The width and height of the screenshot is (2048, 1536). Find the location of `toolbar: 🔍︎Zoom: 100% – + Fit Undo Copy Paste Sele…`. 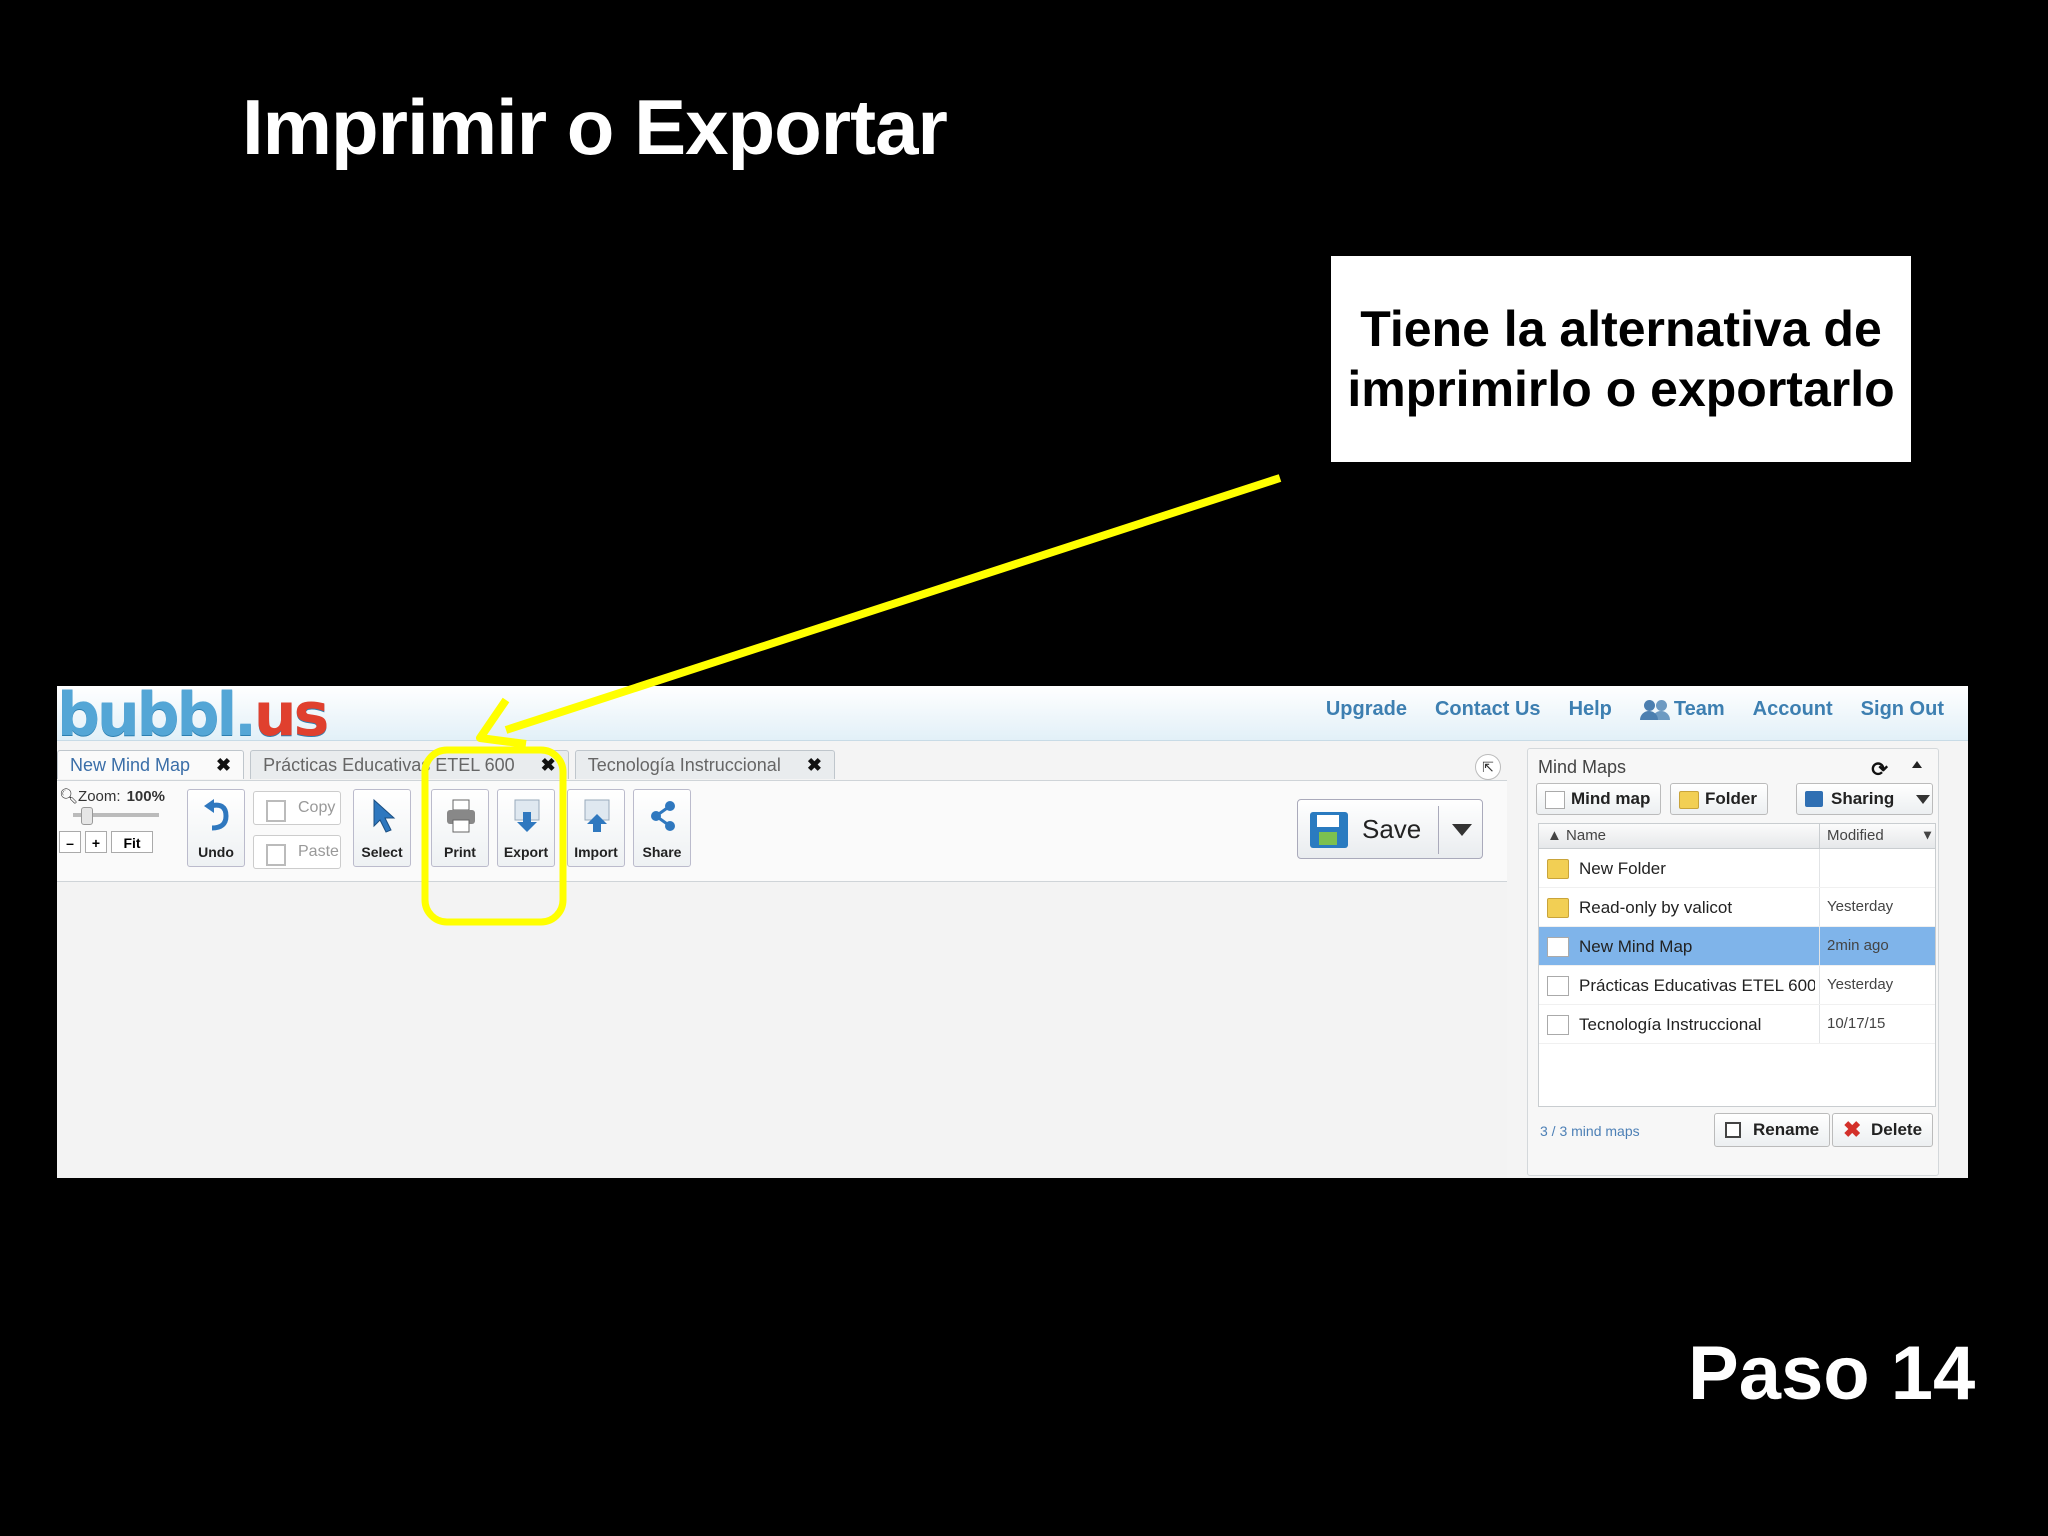

toolbar: 🔍︎Zoom: 100% – + Fit Undo Copy Paste Sele… is located at coordinates (782, 872).